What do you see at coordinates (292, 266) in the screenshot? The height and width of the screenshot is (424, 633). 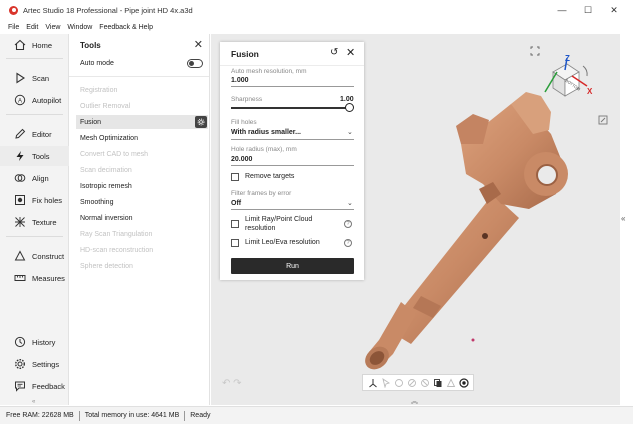 I see `run-button: Run` at bounding box center [292, 266].